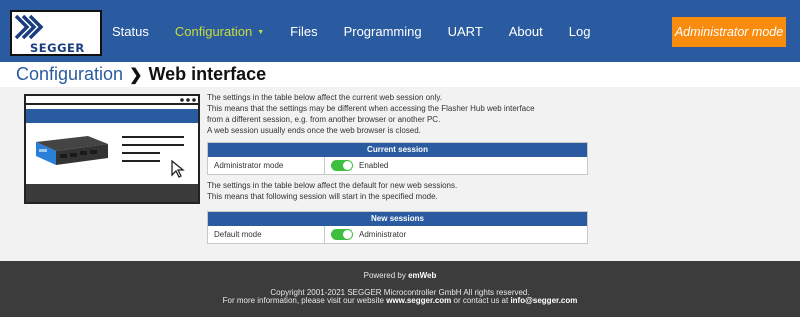  What do you see at coordinates (386, 275) in the screenshot?
I see `powered-by-prefix: Powered by` at bounding box center [386, 275].